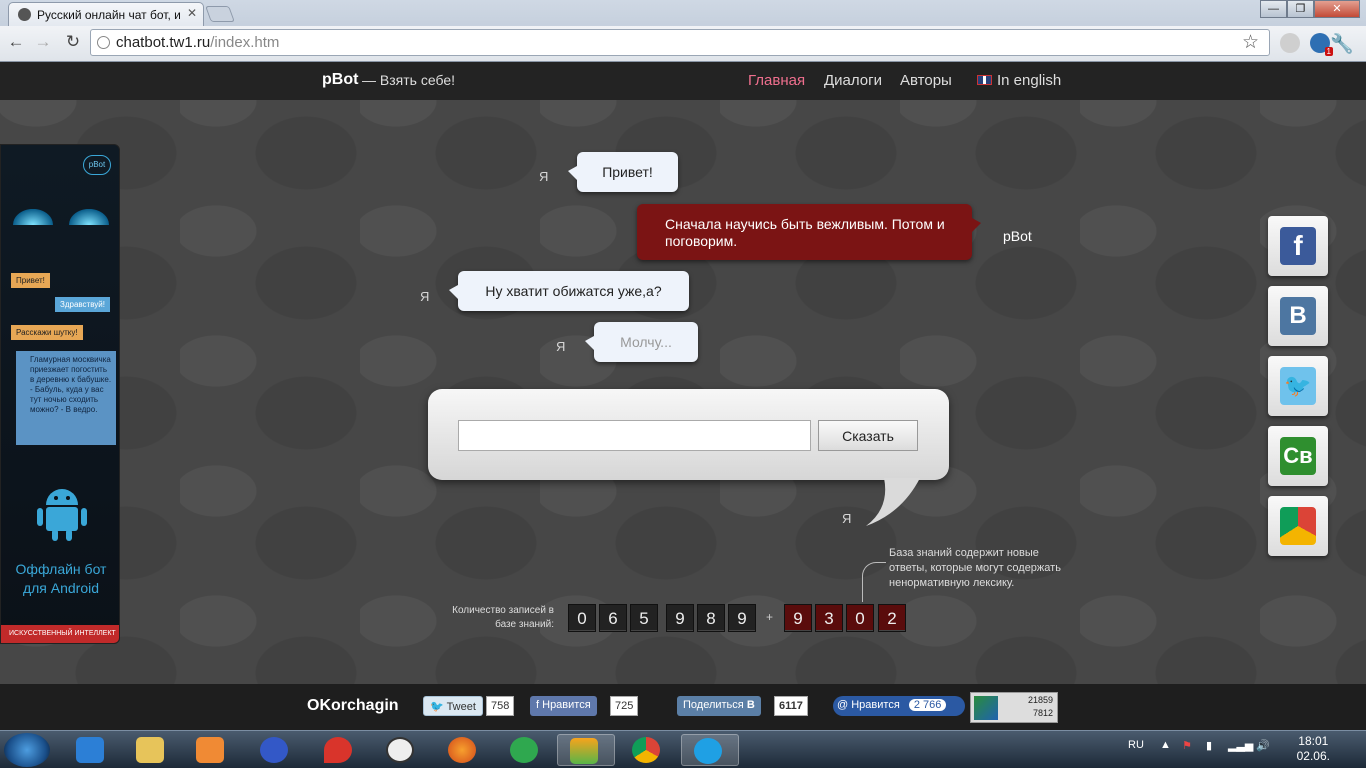  I want to click on maximize-icon: ❐, so click(1300, 9).